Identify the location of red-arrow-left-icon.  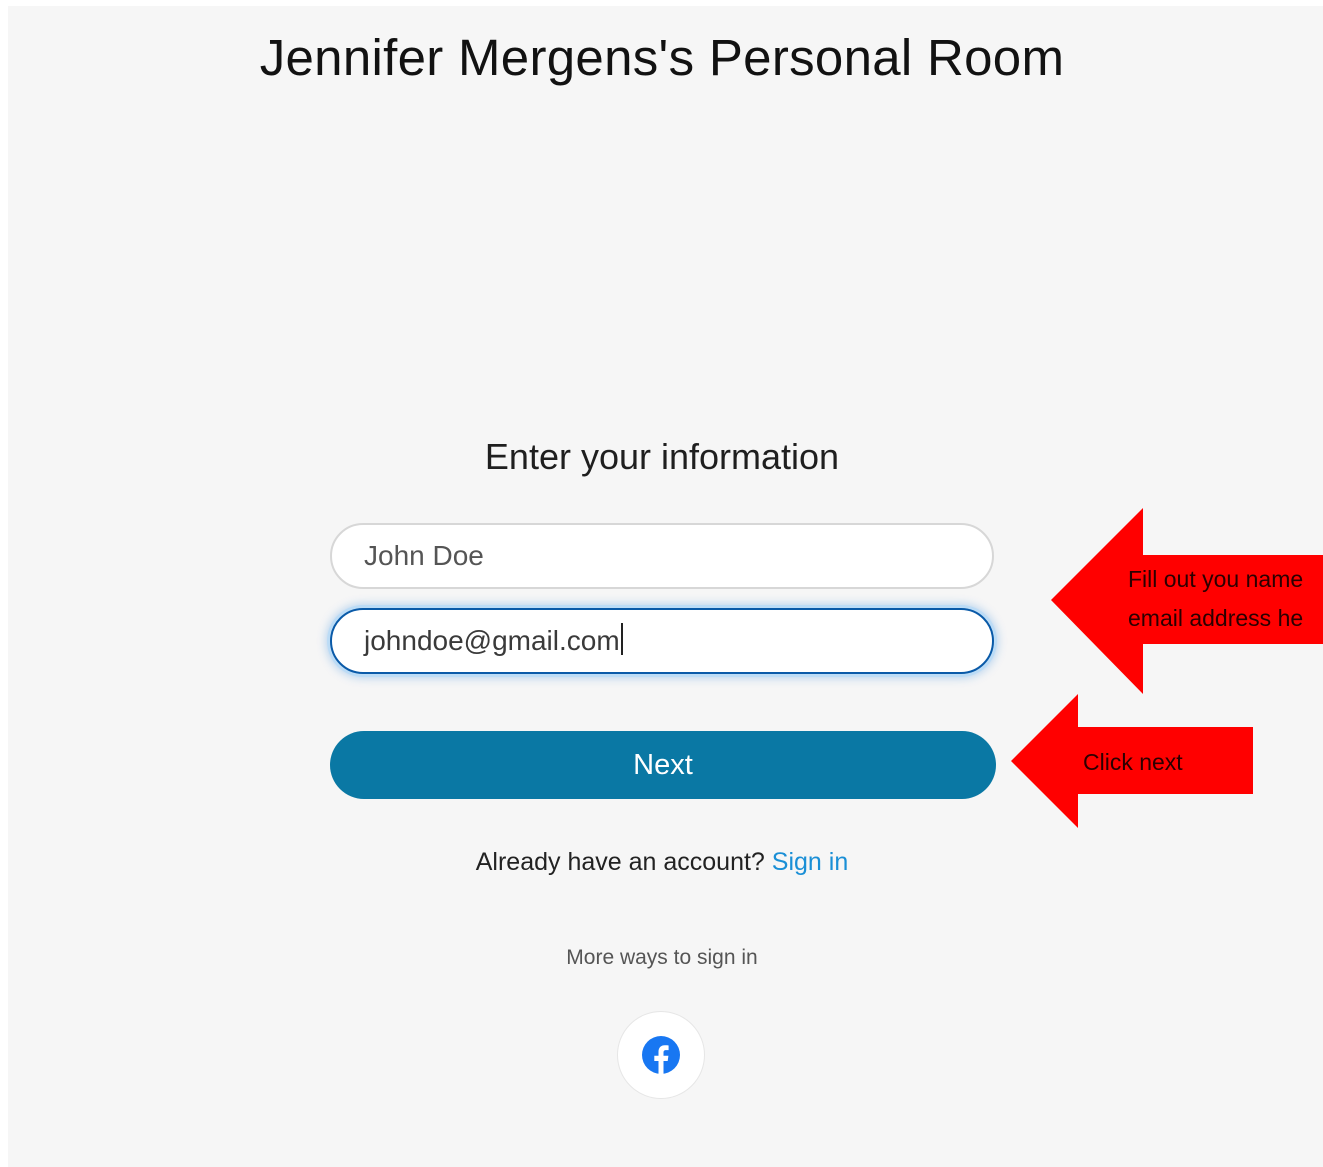
(1187, 601).